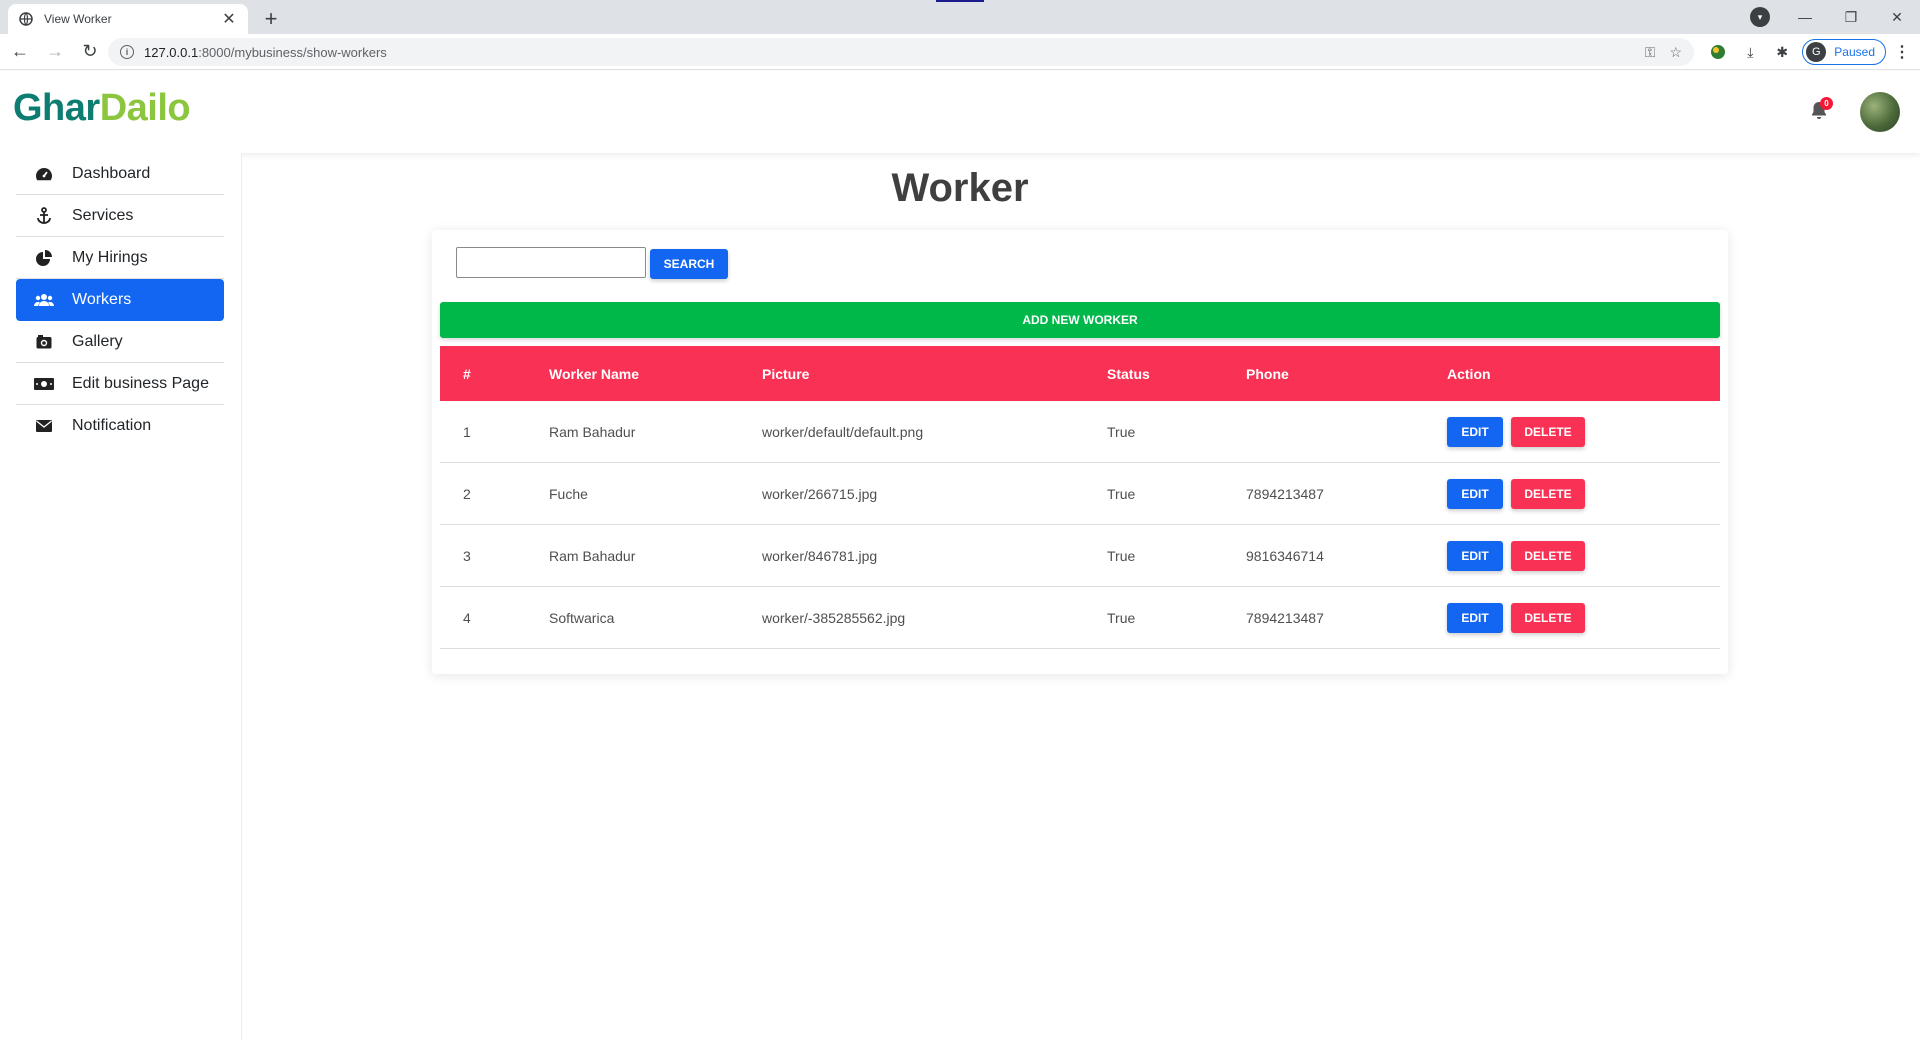 The height and width of the screenshot is (1040, 1920). I want to click on sidebar-item-label: Services, so click(103, 215).